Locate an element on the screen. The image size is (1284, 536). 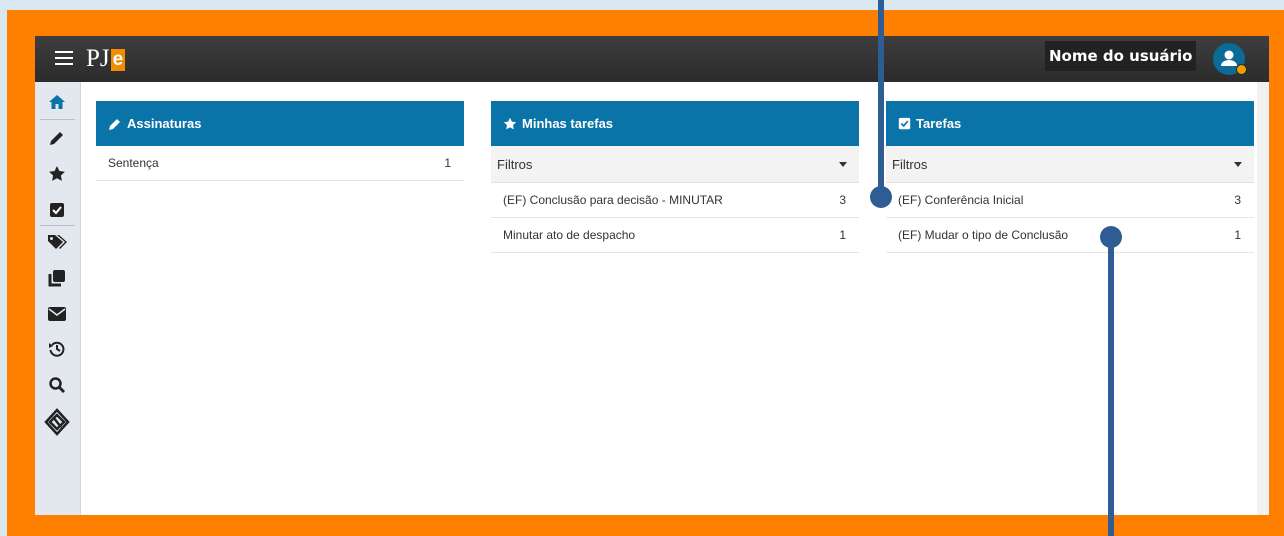
list-item: (EF) Conferência Inicial 3 is located at coordinates (1070, 200).